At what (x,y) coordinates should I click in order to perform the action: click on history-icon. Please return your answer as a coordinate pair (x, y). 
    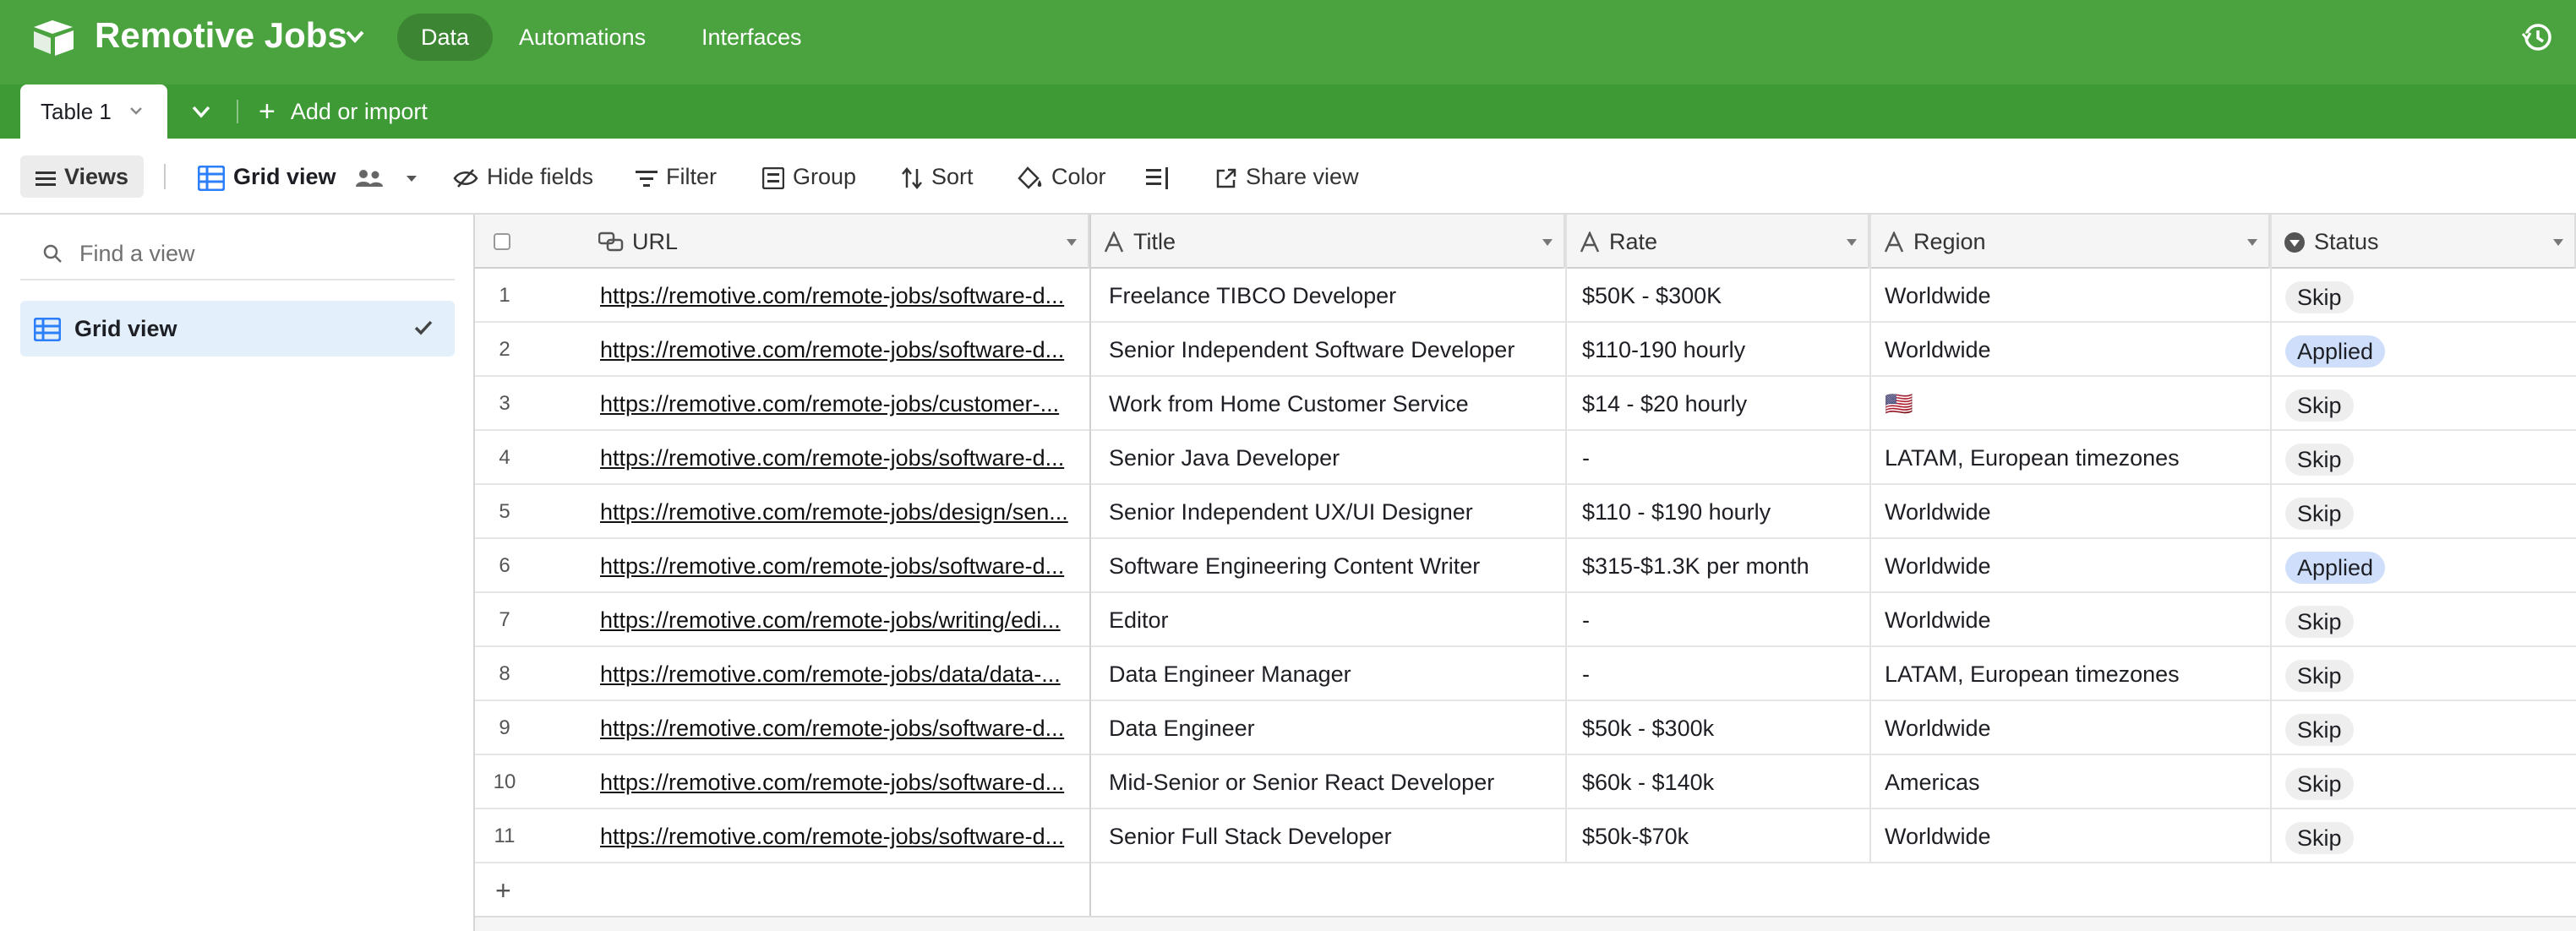
    Looking at the image, I should click on (2537, 37).